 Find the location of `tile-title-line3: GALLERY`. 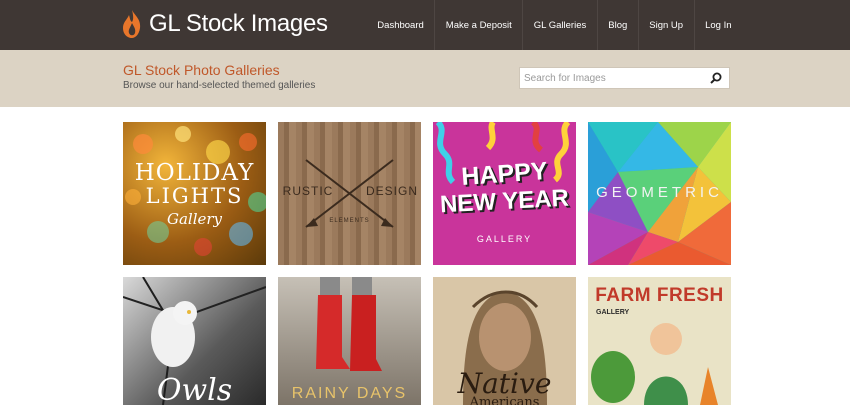

tile-title-line3: GALLERY is located at coordinates (504, 239).